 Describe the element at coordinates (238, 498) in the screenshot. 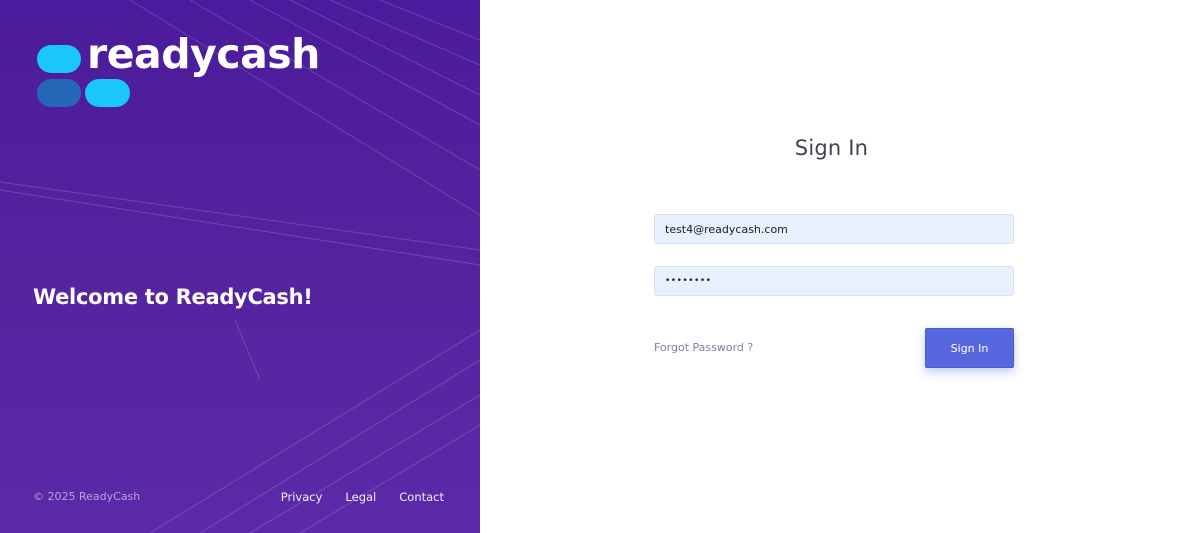

I see `hero-footer: © 2025 ReadyCash Privacy Legal Contact` at that location.